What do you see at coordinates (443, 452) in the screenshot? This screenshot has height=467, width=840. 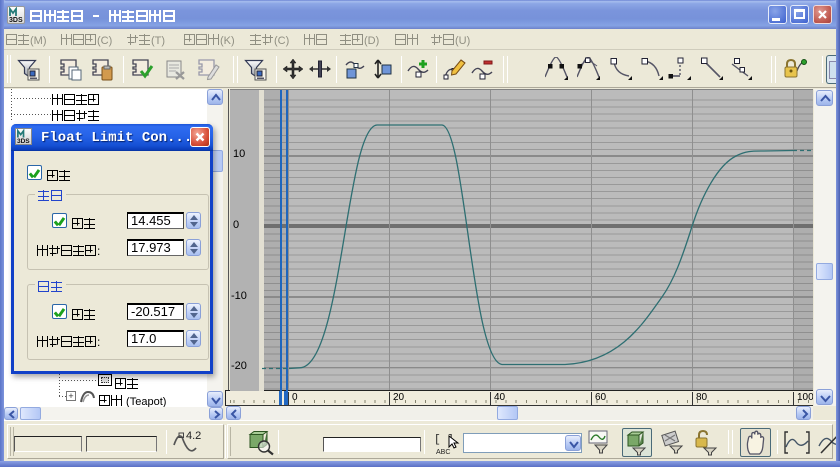 I see `svg-text: ABC` at bounding box center [443, 452].